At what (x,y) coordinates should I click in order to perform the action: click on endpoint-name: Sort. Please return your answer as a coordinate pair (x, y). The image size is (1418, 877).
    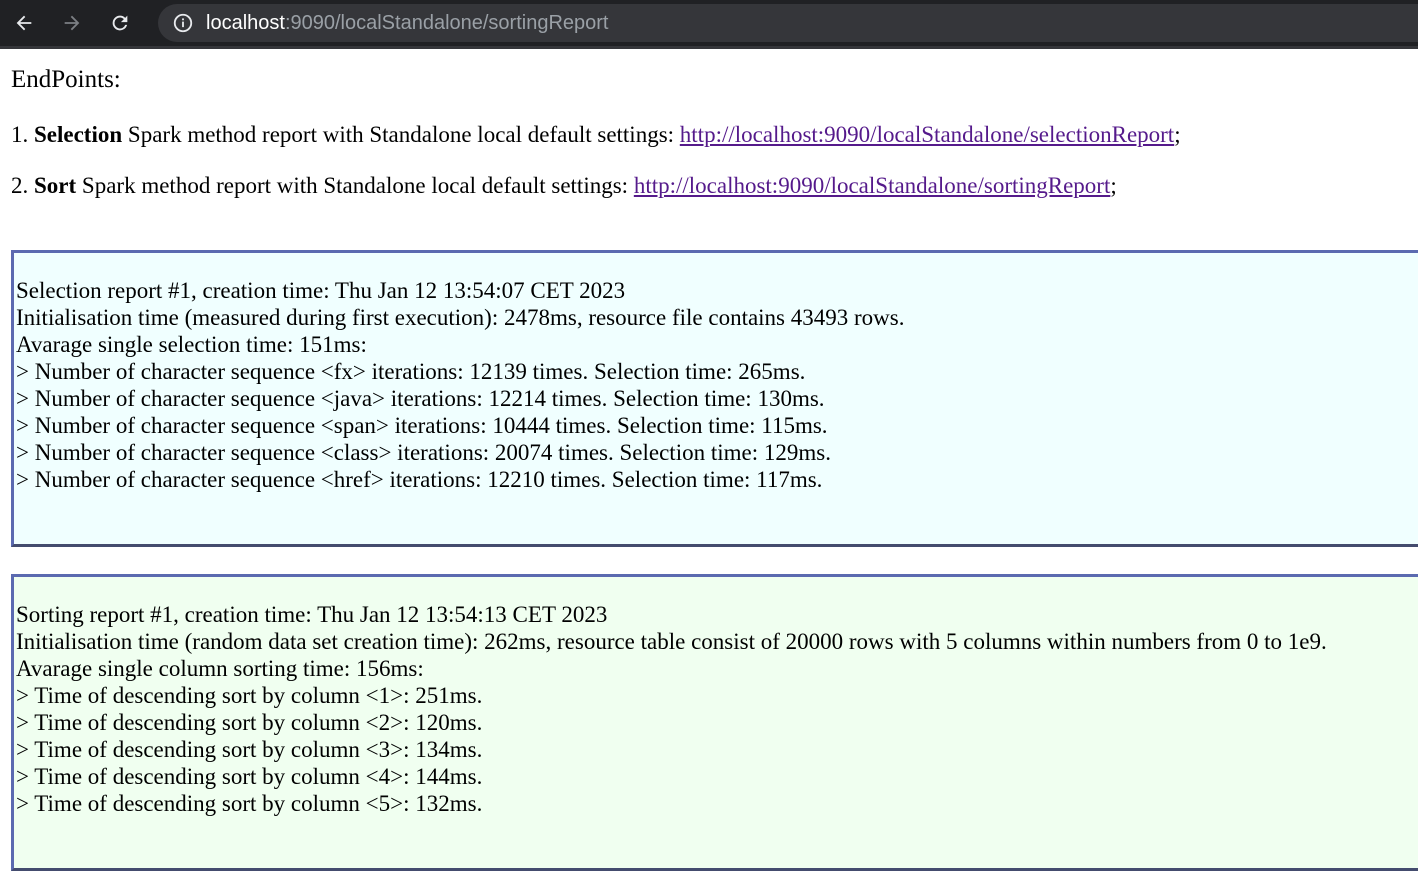
    Looking at the image, I should click on (55, 185).